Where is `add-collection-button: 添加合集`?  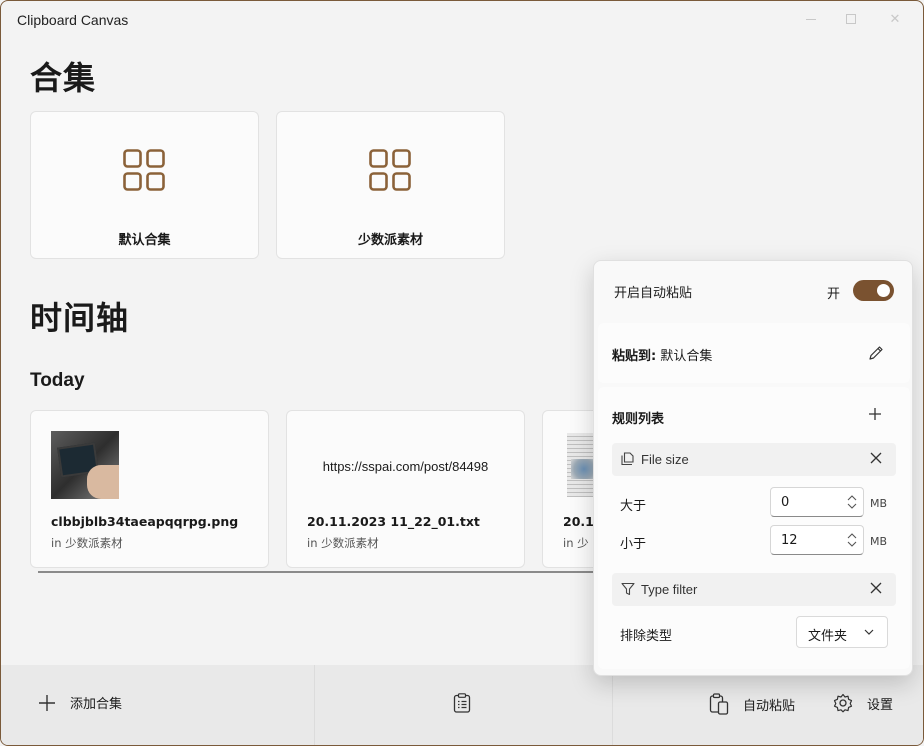 add-collection-button: 添加合集 is located at coordinates (80, 702).